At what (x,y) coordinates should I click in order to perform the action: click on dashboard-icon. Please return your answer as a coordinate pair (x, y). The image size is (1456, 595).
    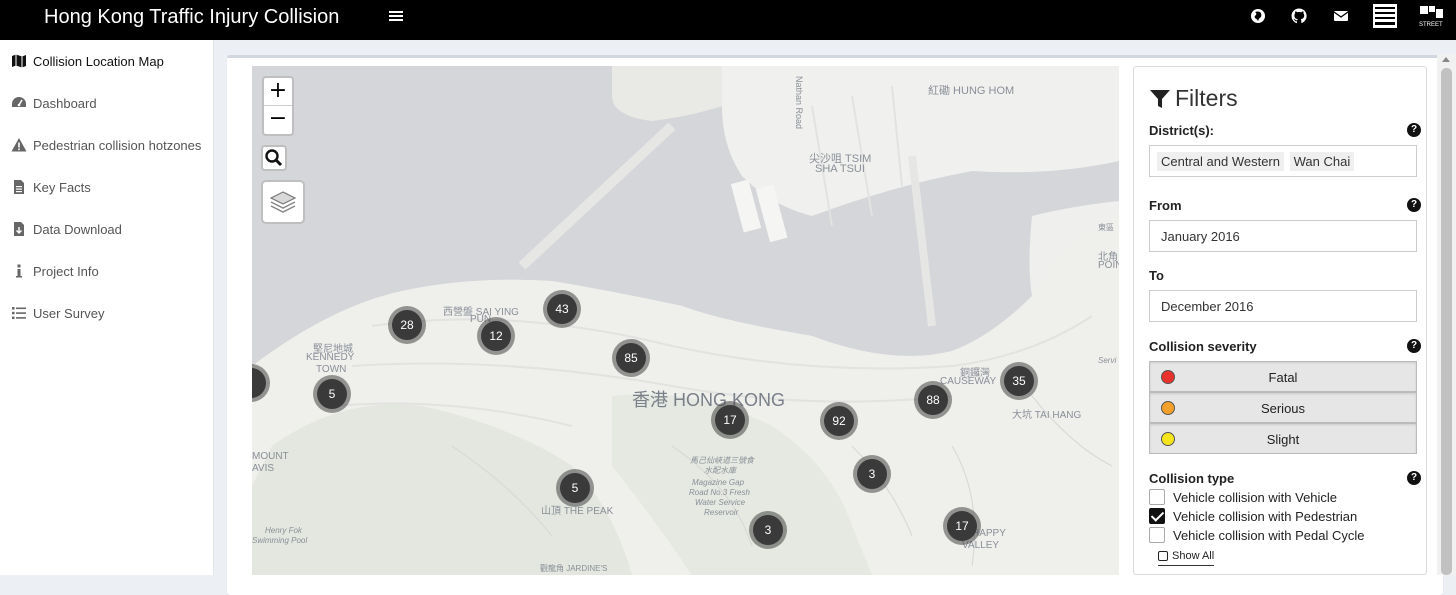
    Looking at the image, I should click on (19, 103).